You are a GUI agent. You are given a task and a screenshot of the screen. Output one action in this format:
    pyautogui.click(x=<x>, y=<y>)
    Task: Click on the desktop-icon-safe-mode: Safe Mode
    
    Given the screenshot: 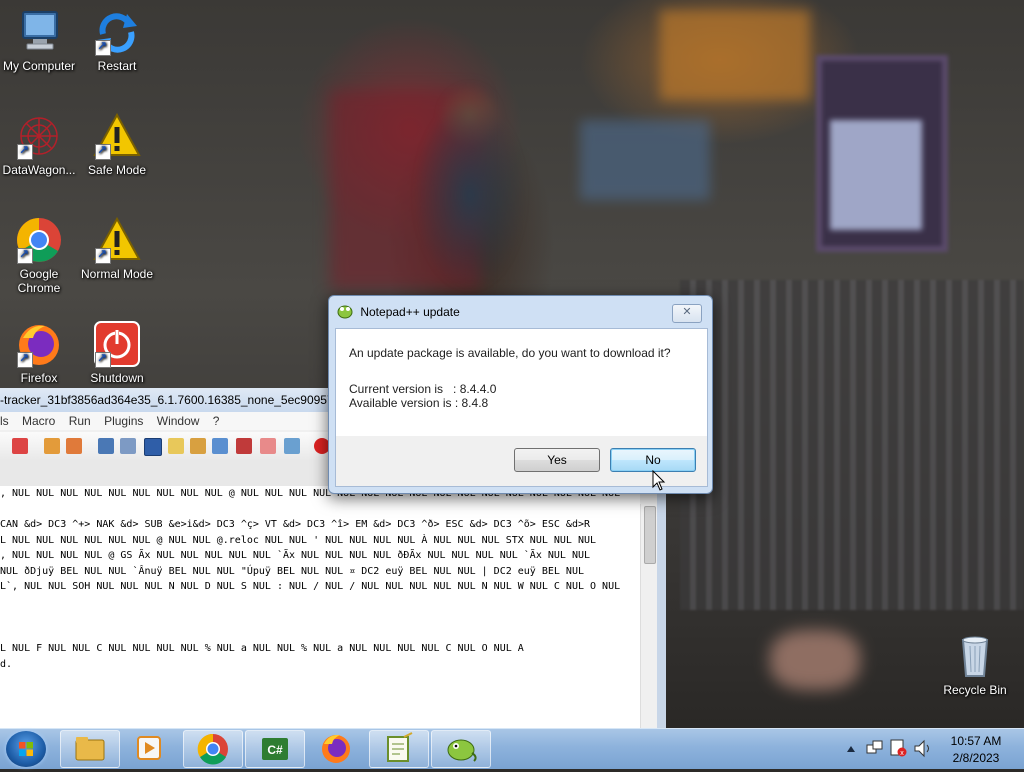 What is the action you would take?
    pyautogui.click(x=117, y=144)
    